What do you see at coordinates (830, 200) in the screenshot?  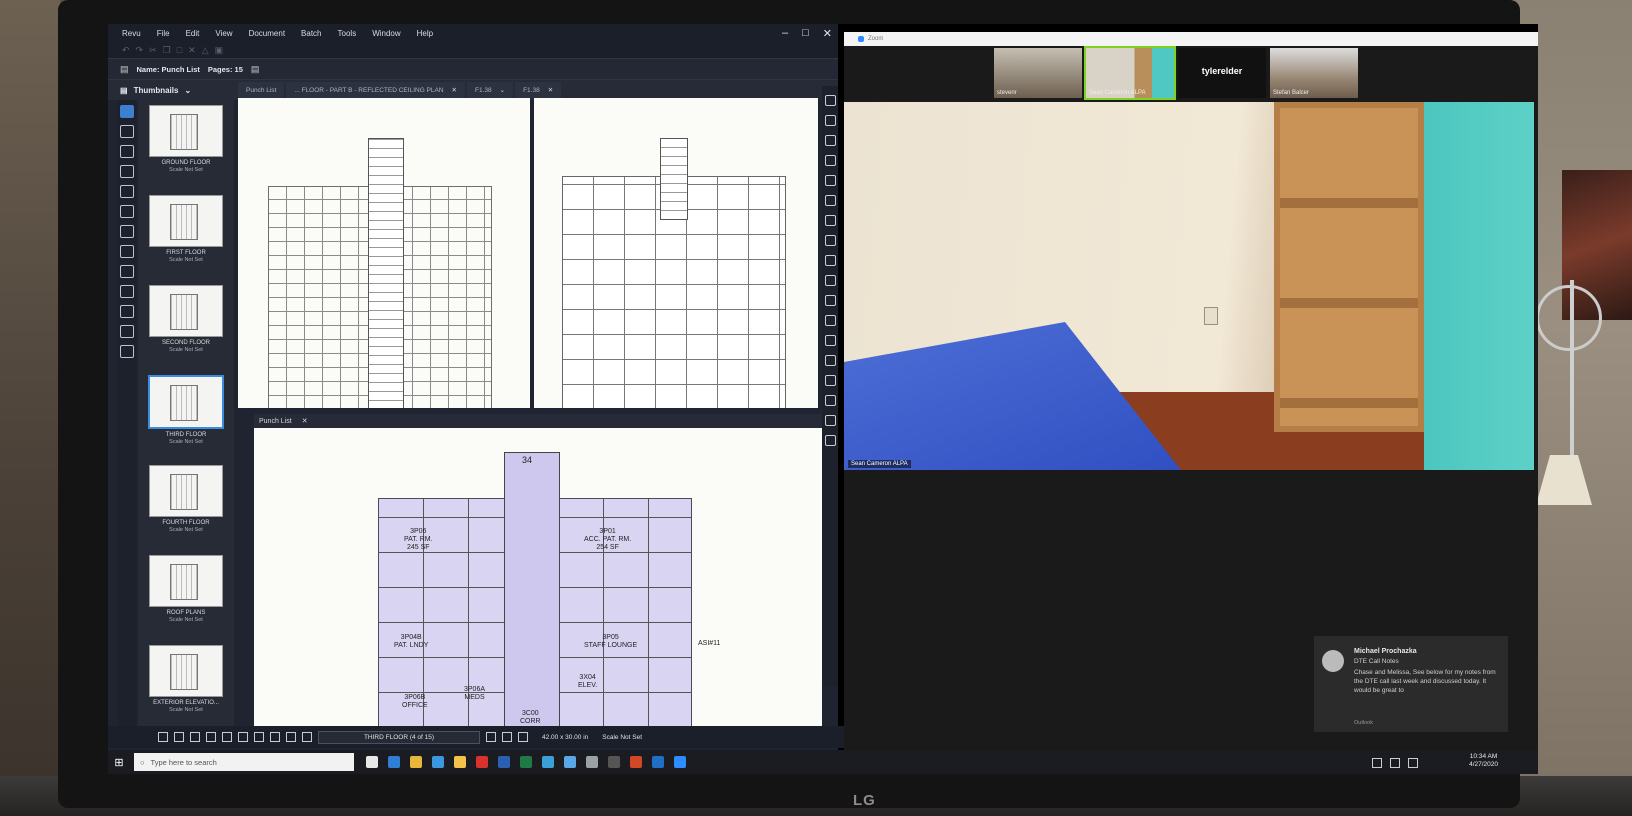 I see `callout-tool-icon` at bounding box center [830, 200].